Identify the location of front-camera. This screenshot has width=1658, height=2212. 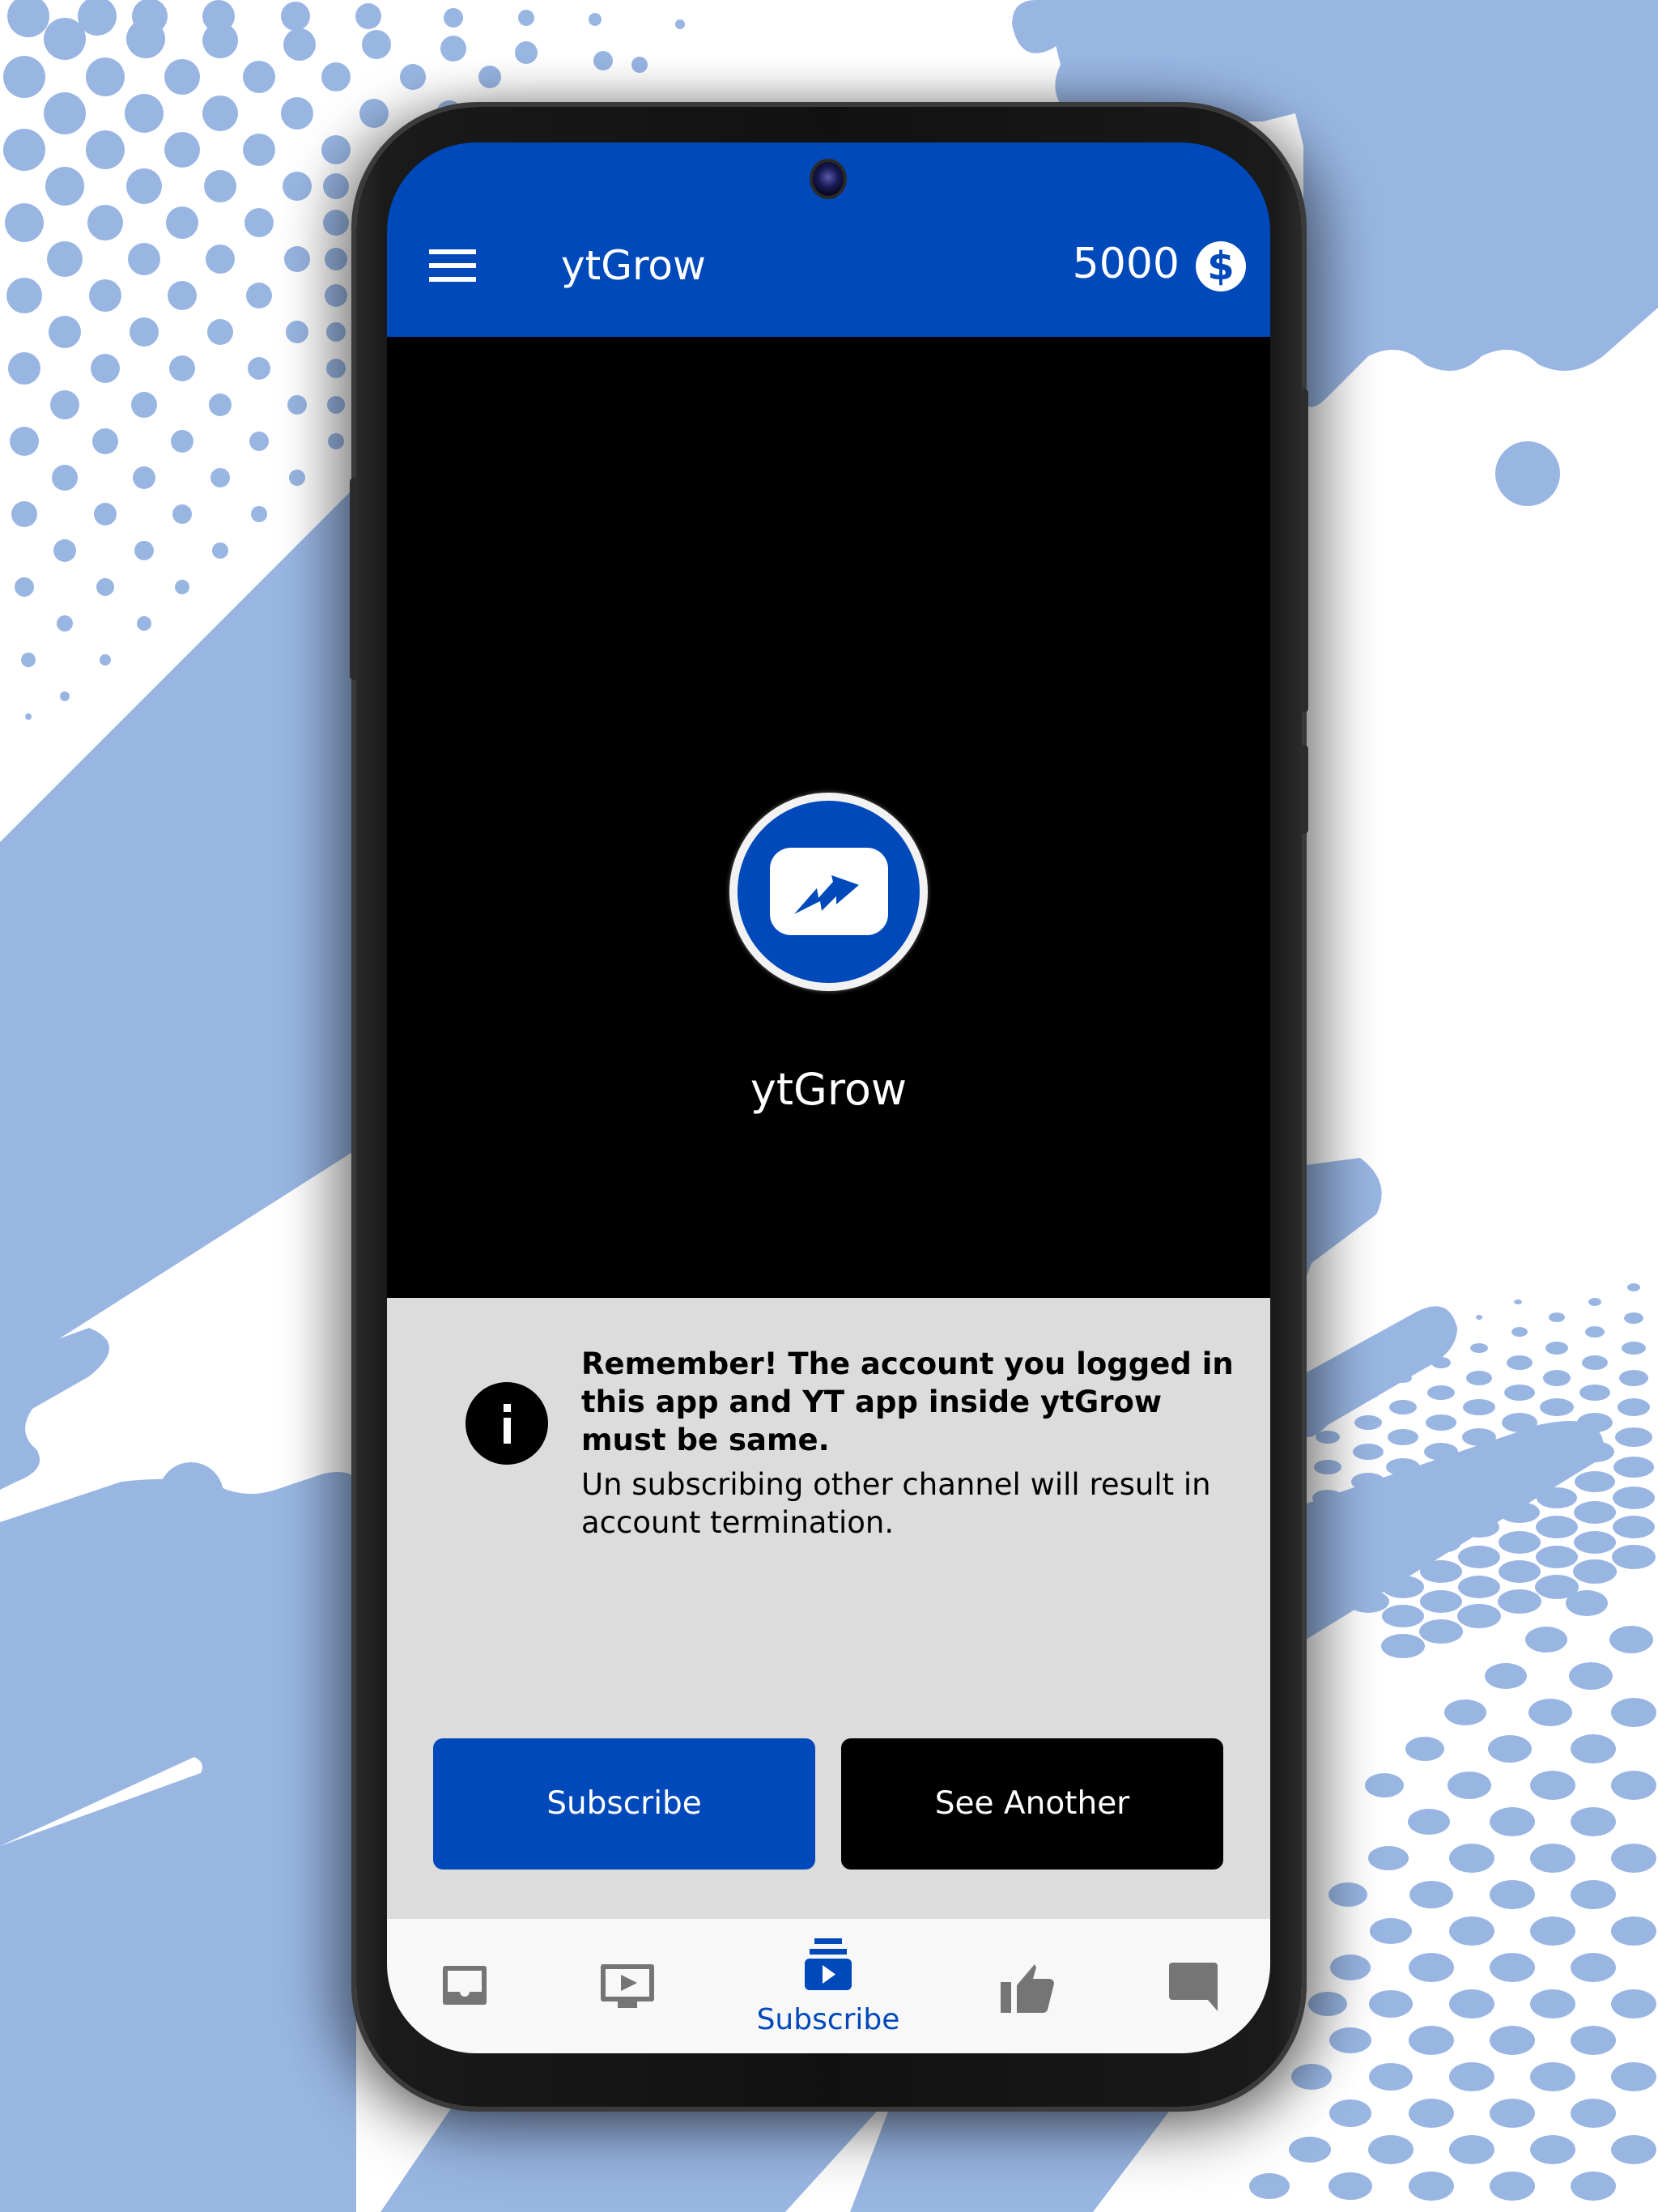
(828, 179).